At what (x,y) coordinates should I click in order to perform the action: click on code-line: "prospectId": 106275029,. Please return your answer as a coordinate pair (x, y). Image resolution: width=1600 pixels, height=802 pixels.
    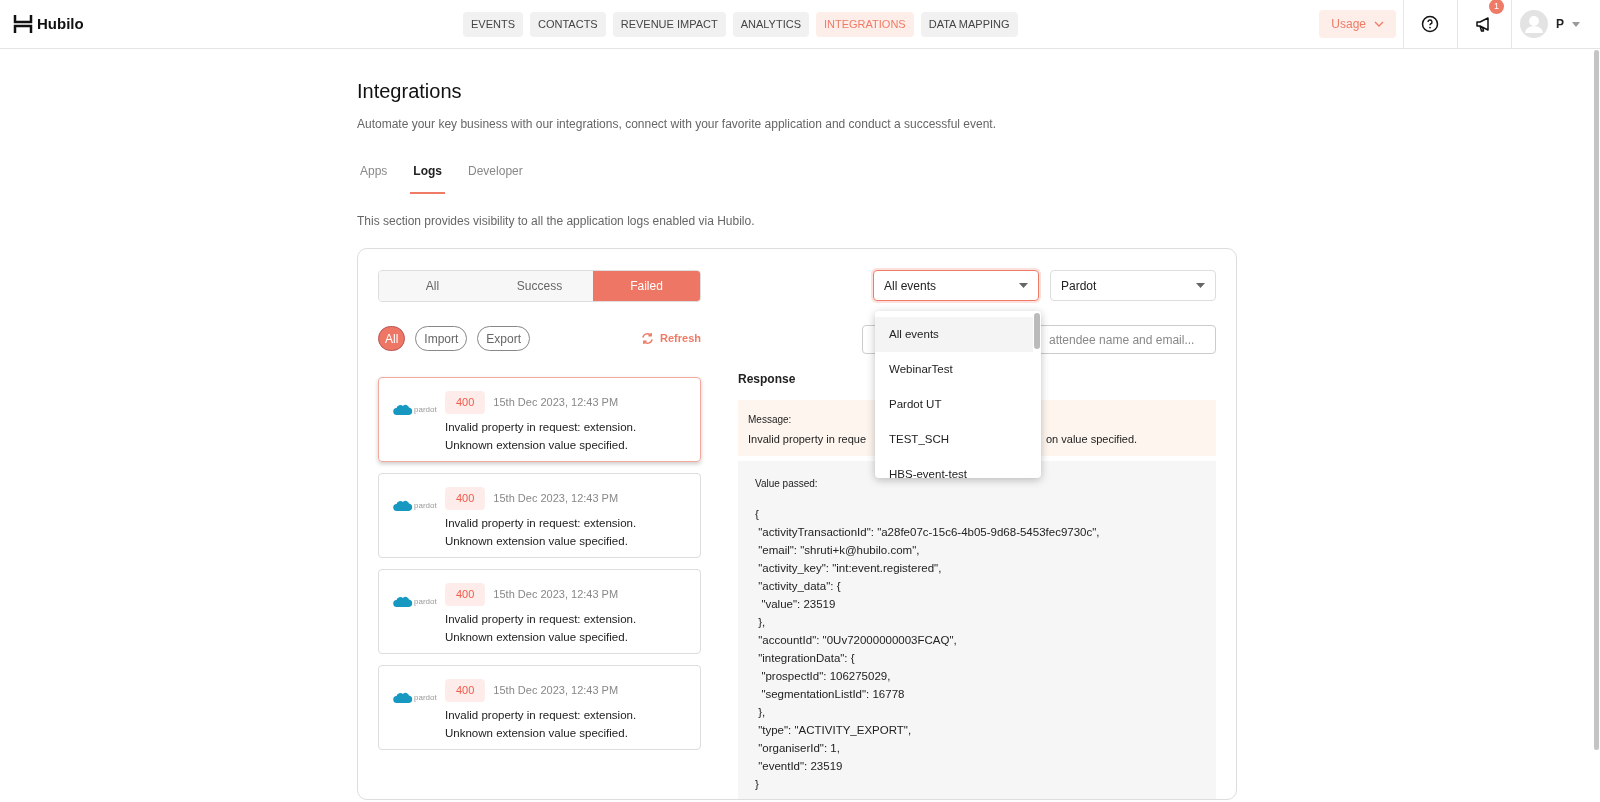
    Looking at the image, I should click on (826, 676).